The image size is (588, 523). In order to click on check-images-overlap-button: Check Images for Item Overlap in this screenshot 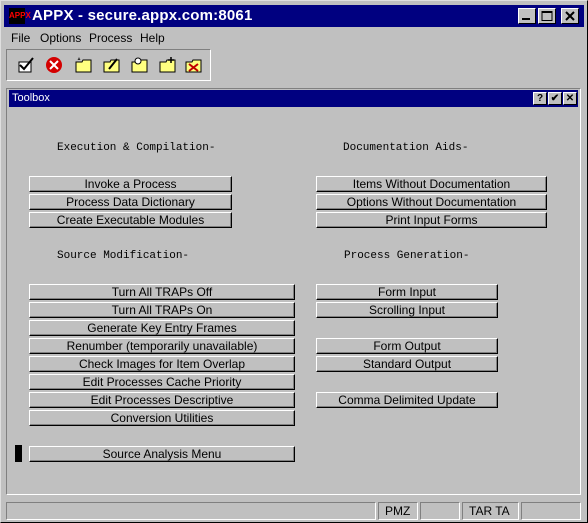, I will do `click(162, 364)`.